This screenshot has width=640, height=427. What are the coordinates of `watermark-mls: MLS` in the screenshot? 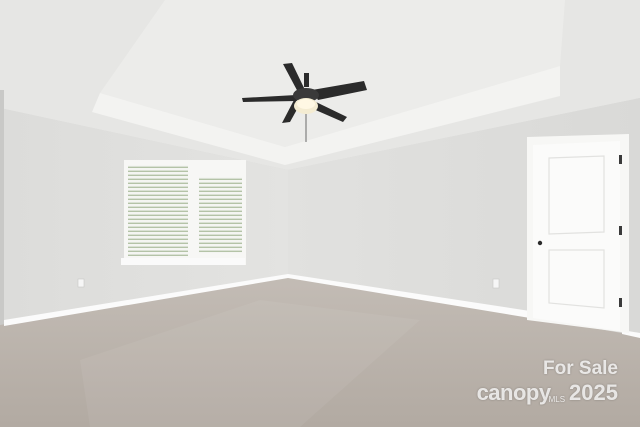 It's located at (557, 399).